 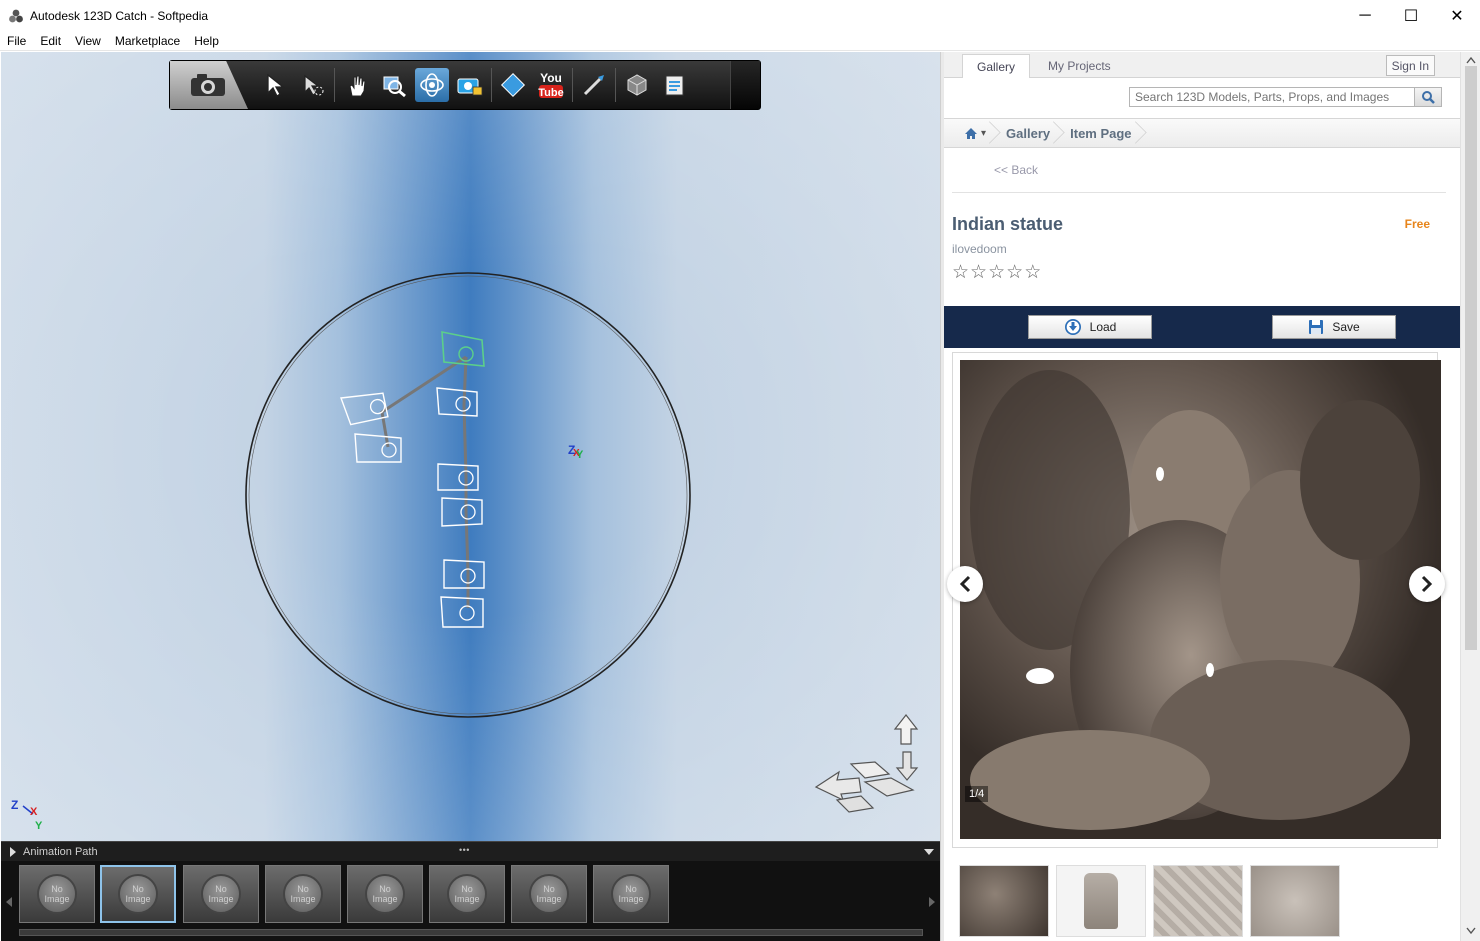 What do you see at coordinates (14, 852) in the screenshot?
I see `expand-triangle-icon` at bounding box center [14, 852].